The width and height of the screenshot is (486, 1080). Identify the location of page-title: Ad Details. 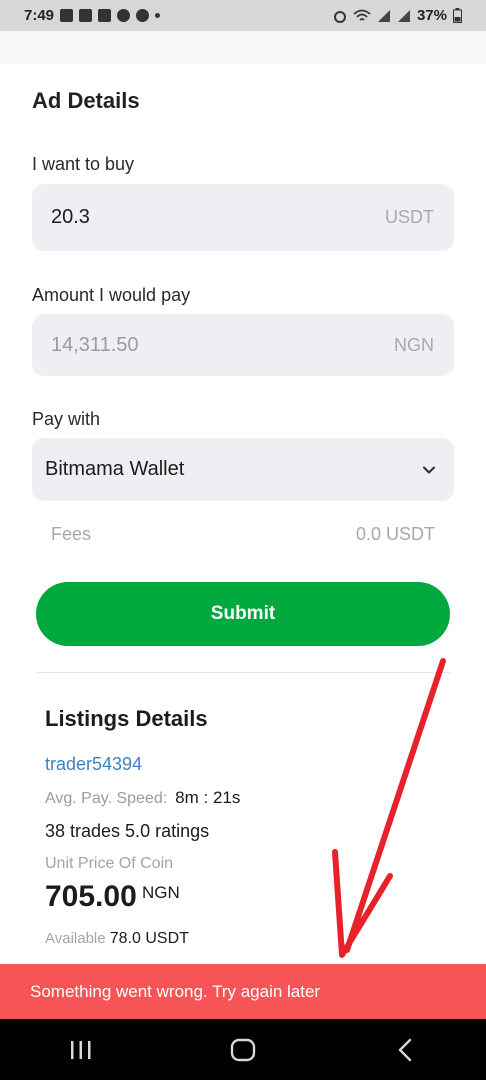
(86, 100).